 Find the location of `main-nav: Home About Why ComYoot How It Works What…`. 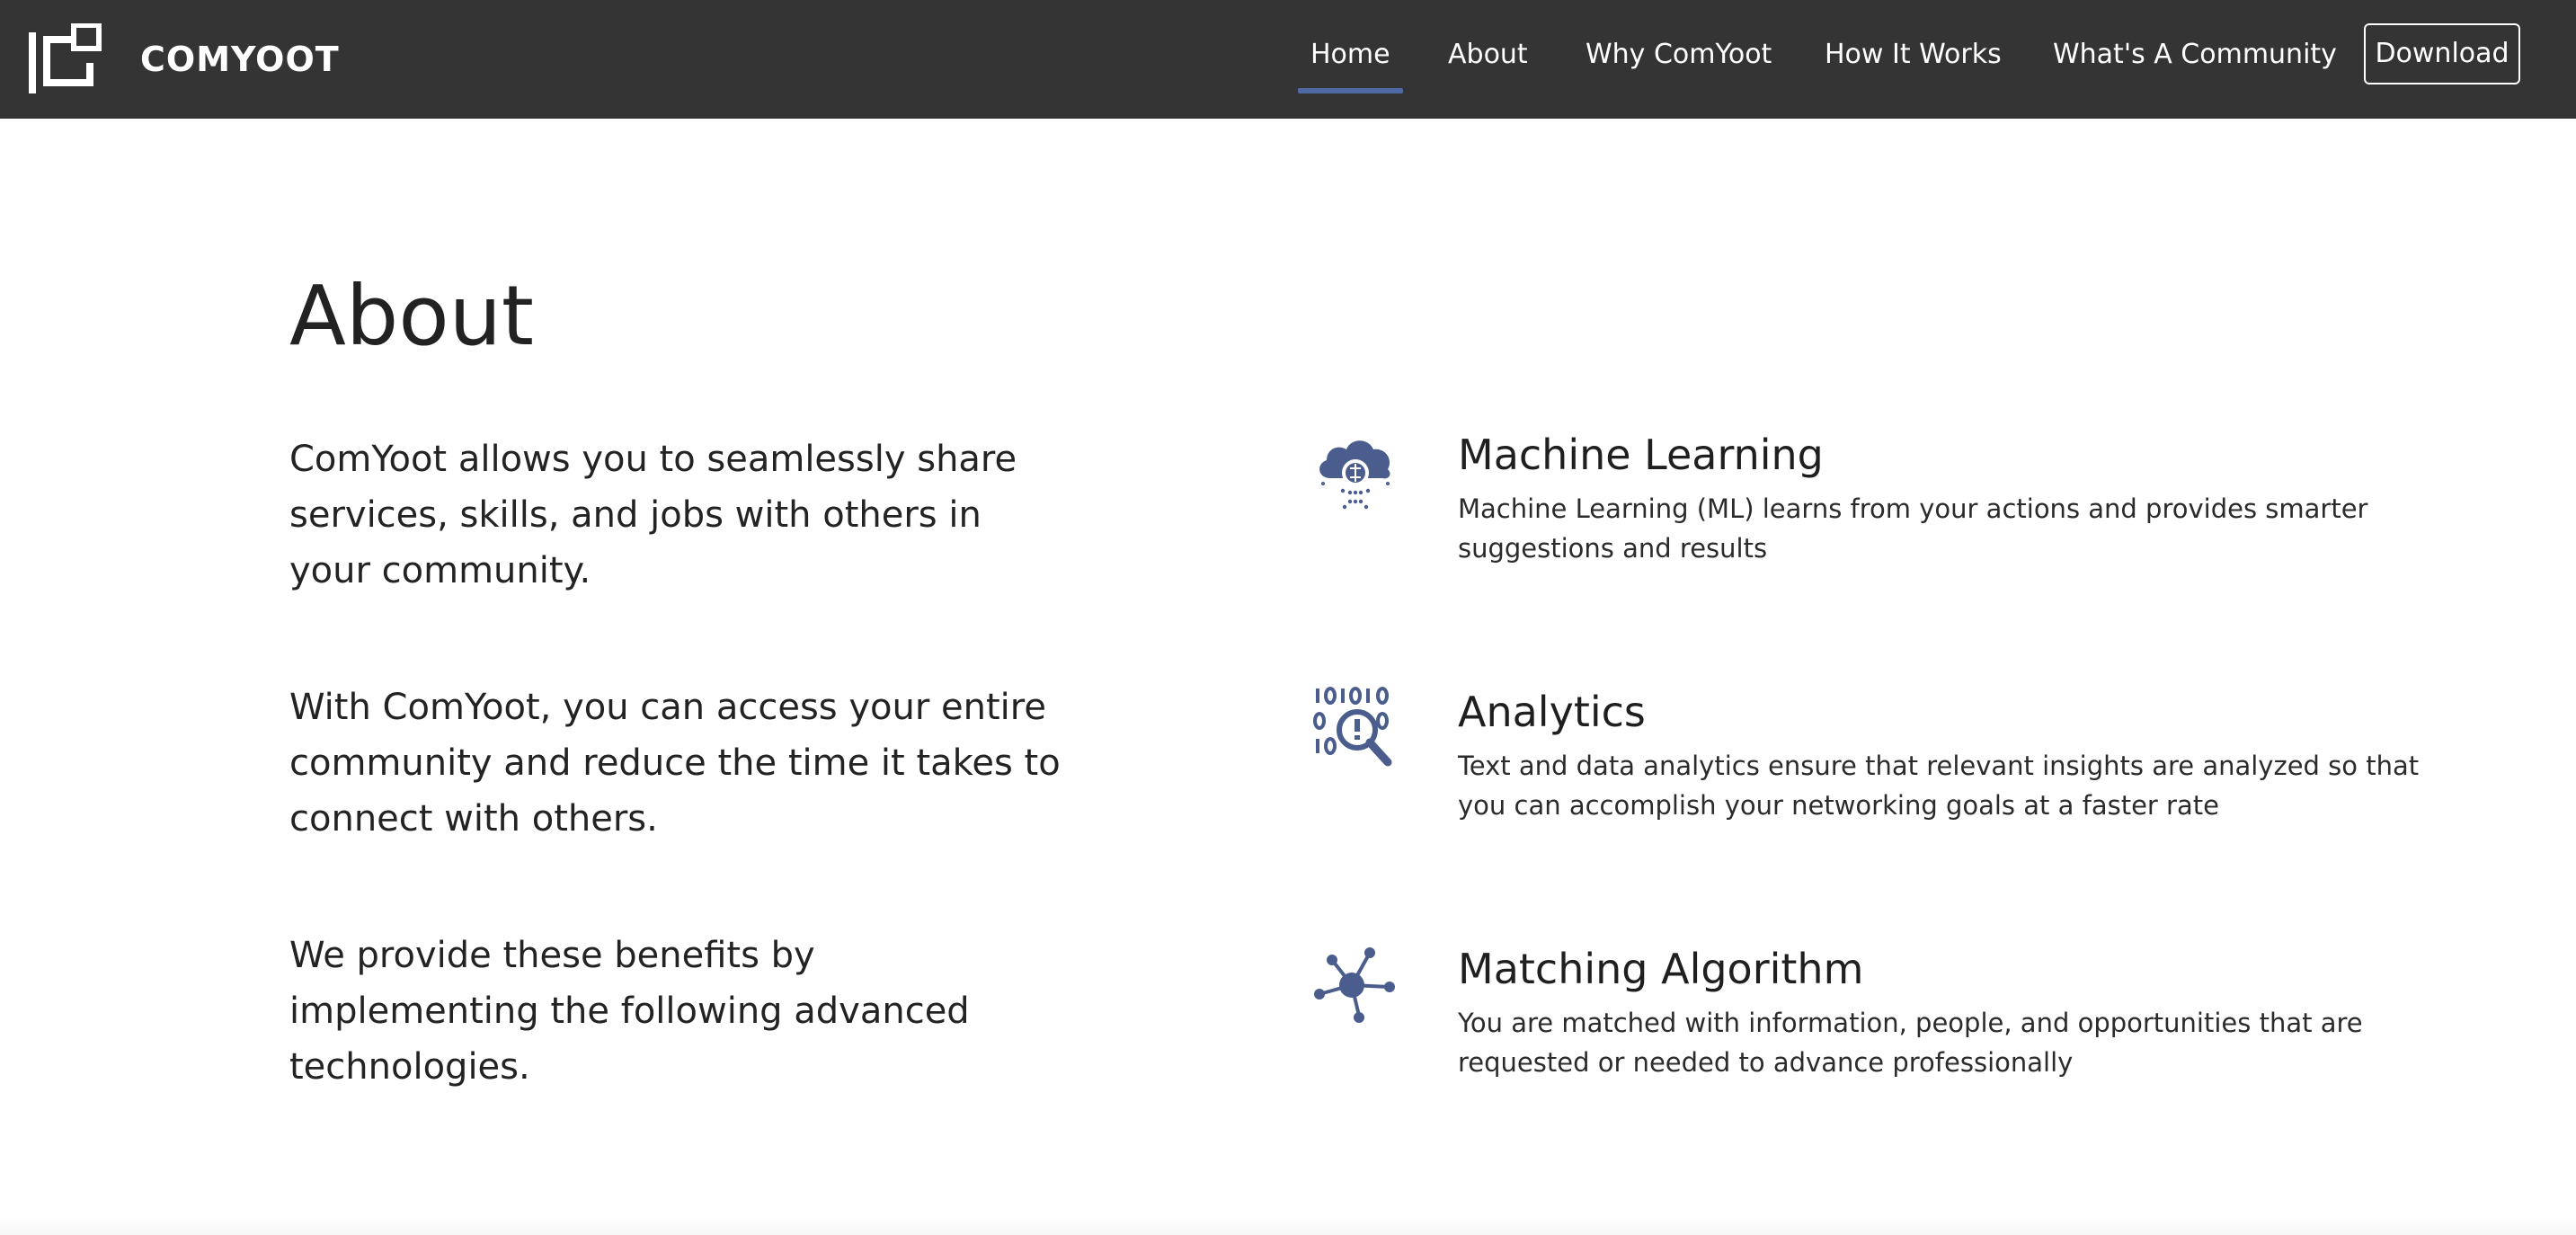

main-nav: Home About Why ComYoot How It Works What… is located at coordinates (1288, 59).